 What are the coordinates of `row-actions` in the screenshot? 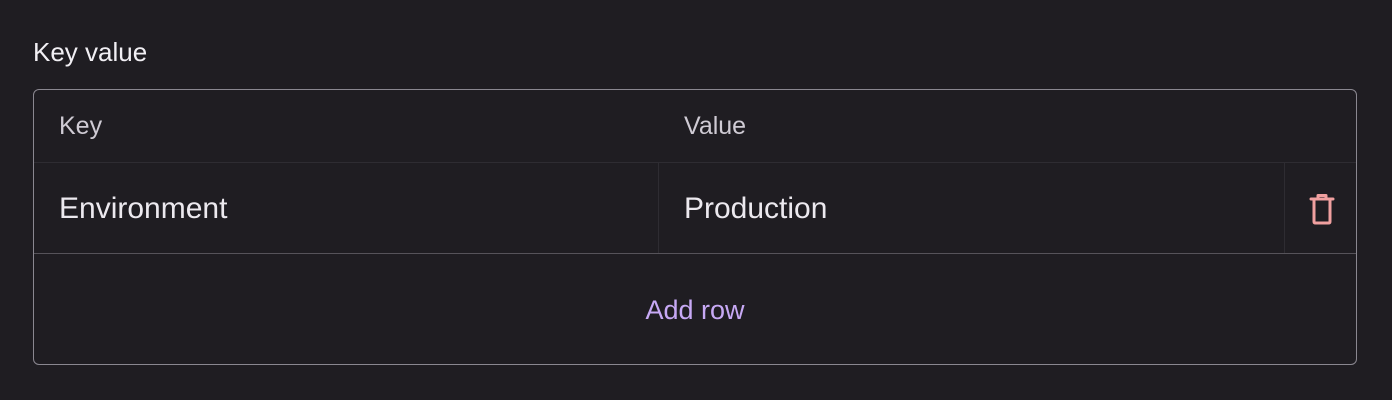 It's located at (1320, 208).